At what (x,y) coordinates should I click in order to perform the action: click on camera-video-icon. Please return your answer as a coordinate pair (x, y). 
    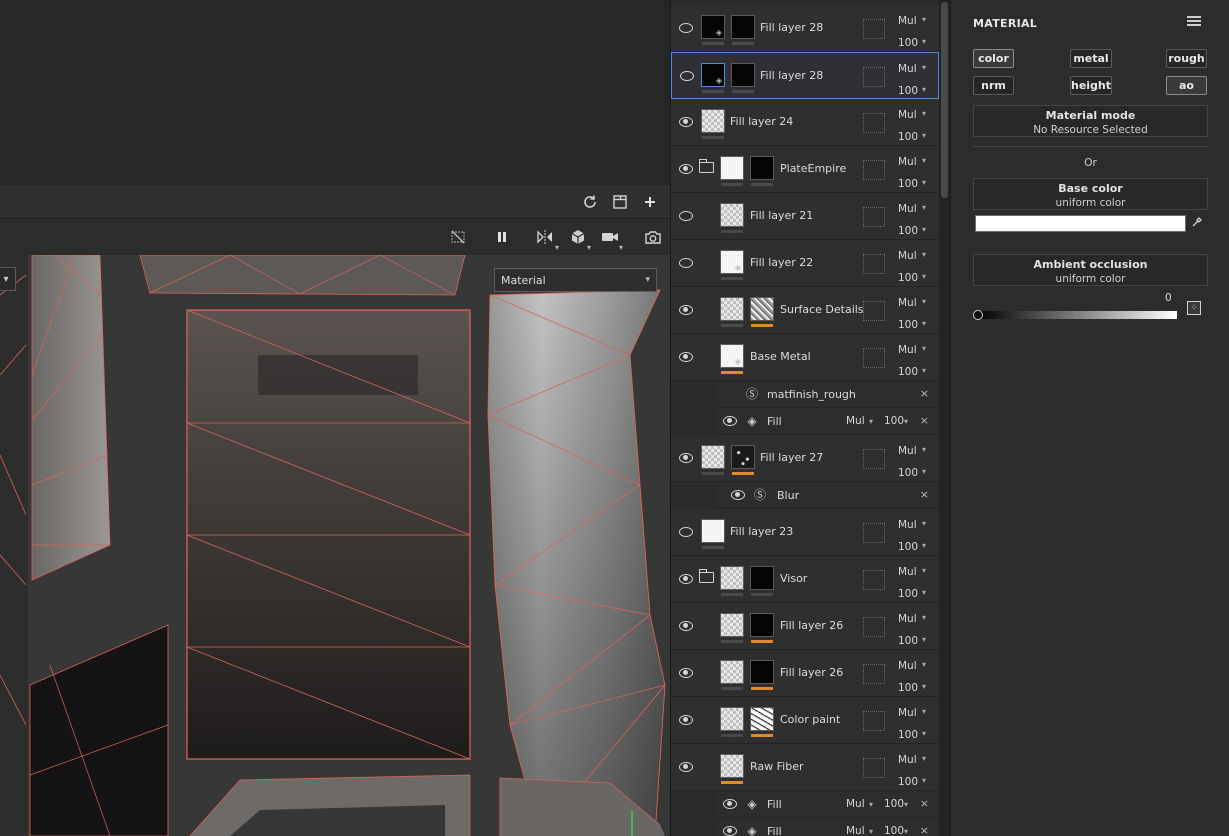
    Looking at the image, I should click on (610, 237).